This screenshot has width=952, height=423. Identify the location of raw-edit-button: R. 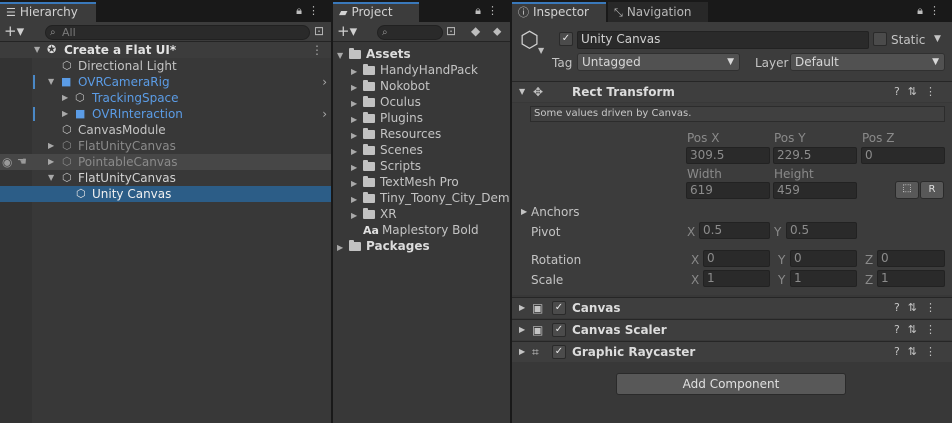
(932, 190).